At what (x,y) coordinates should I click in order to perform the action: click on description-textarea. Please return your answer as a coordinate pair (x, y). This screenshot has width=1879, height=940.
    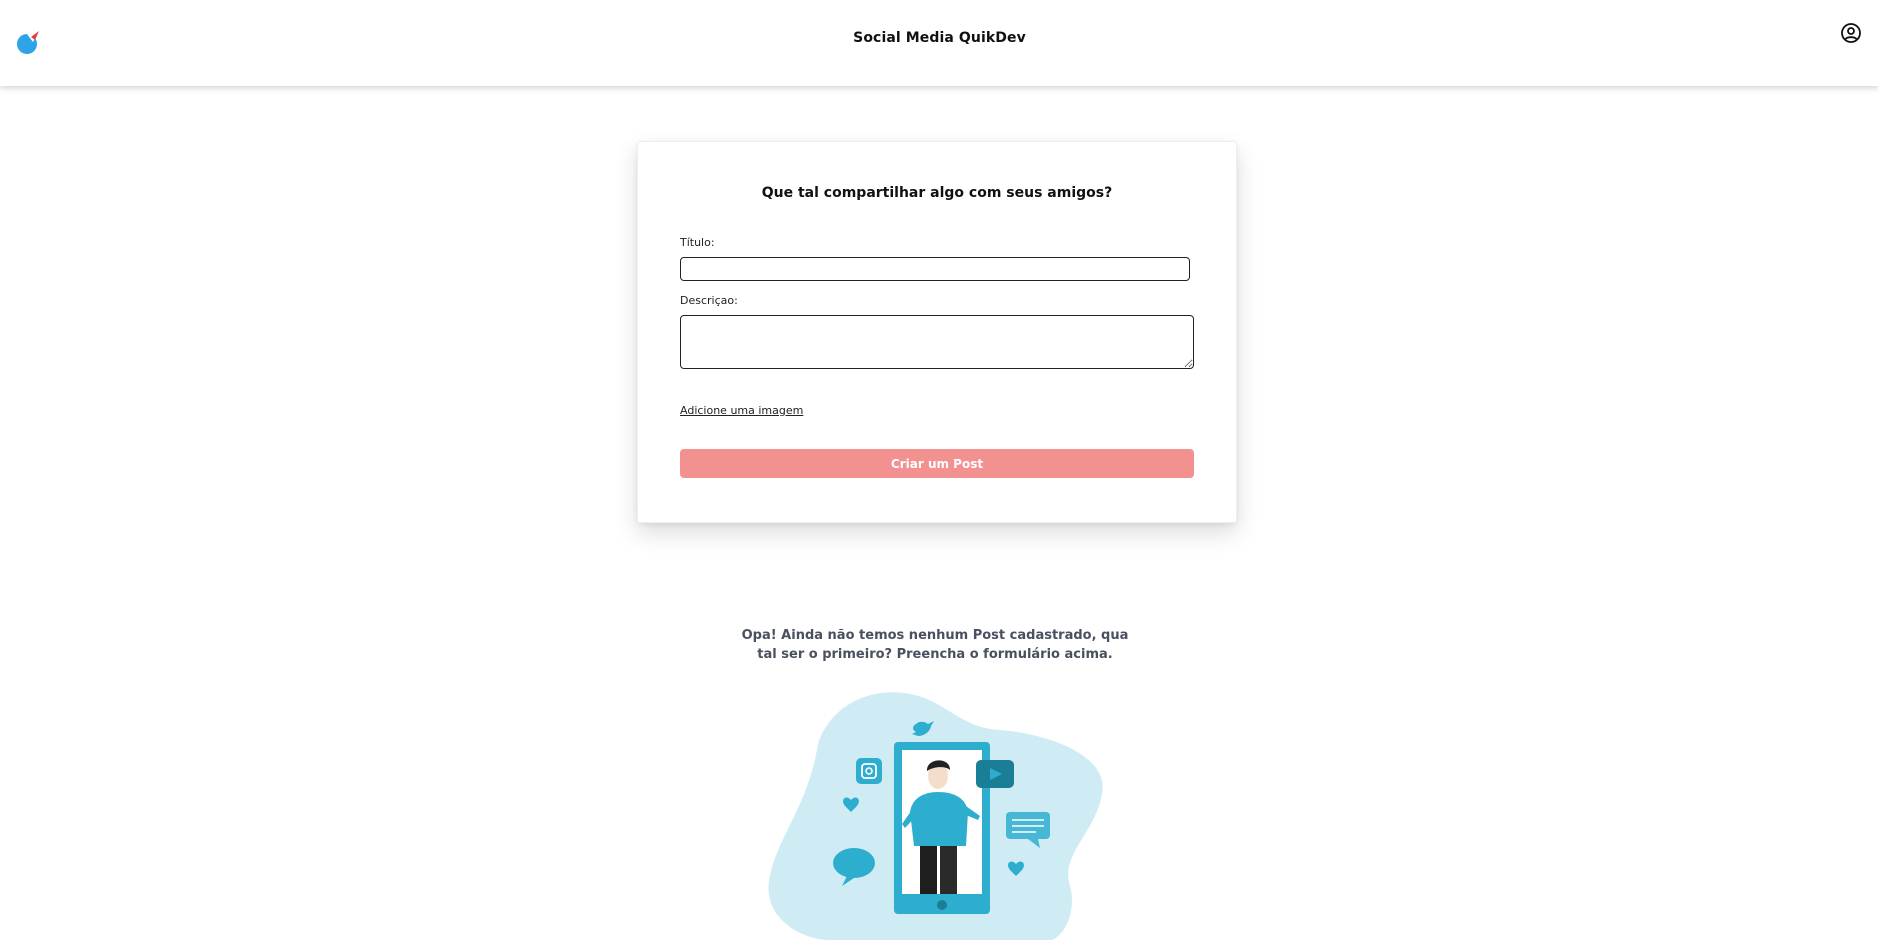
    Looking at the image, I should click on (937, 342).